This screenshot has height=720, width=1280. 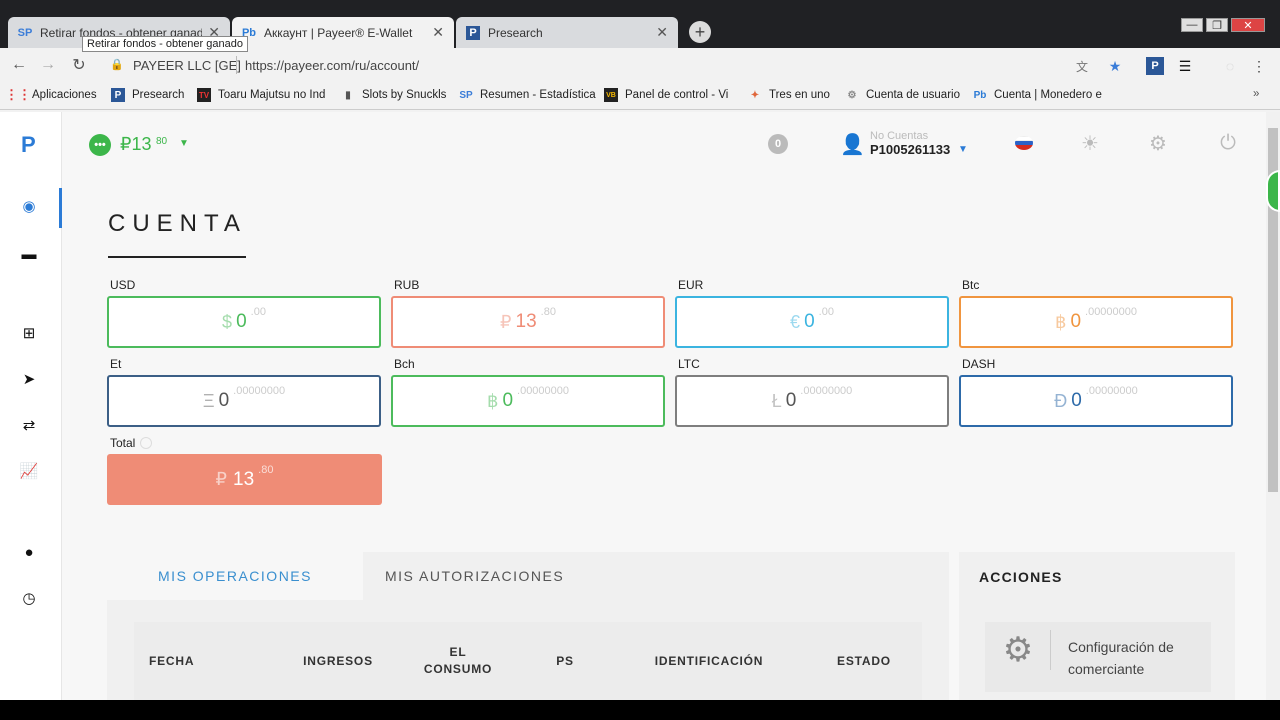 I want to click on sidebar-active-indicator, so click(x=60, y=208).